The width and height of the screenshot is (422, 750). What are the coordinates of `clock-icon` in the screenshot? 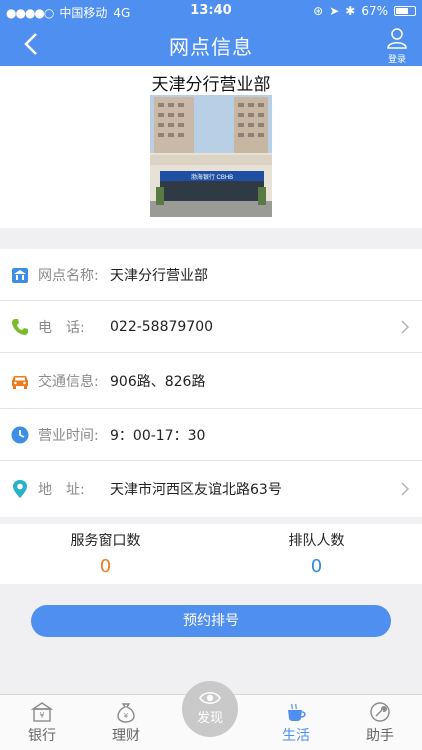 It's located at (20, 434).